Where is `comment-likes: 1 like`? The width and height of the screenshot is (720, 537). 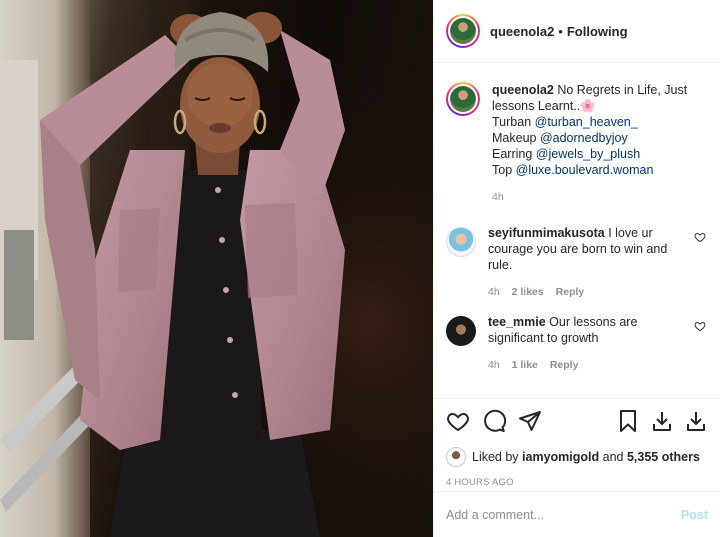 comment-likes: 1 like is located at coordinates (525, 365).